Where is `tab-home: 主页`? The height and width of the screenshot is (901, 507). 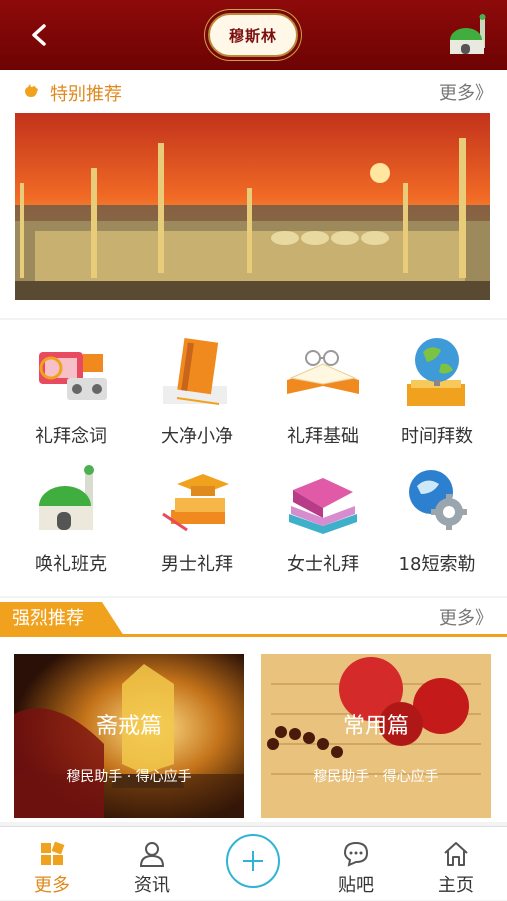
tab-home: 主页 is located at coordinates (456, 864).